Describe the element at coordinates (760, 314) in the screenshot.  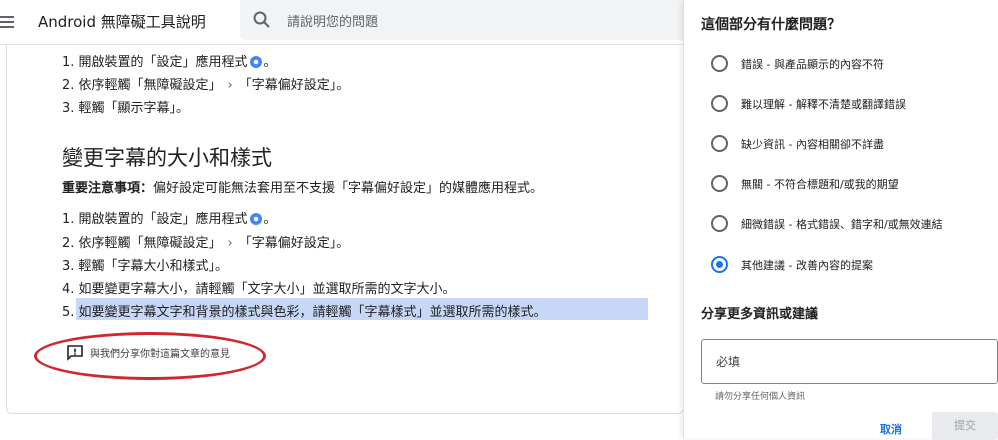
I see `share-more-title: 分享更多資訊或建議` at that location.